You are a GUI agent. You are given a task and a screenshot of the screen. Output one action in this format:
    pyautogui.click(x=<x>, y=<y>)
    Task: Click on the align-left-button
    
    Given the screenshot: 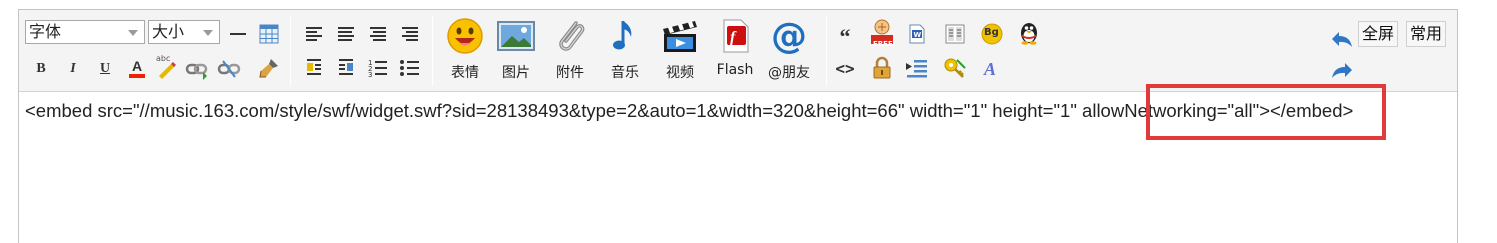 What is the action you would take?
    pyautogui.click(x=314, y=34)
    